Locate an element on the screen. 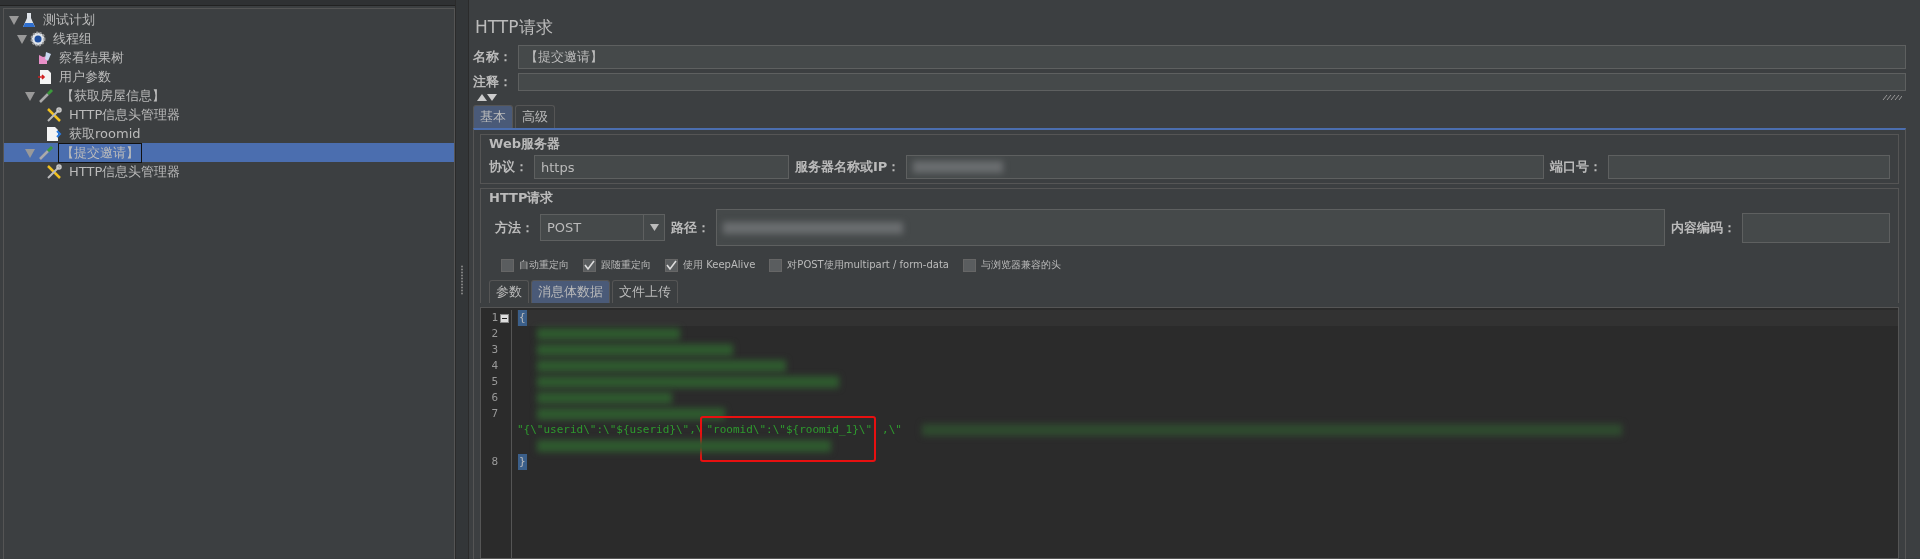 The height and width of the screenshot is (559, 1920). checkbox-label: 使用 KeepAlive is located at coordinates (719, 265).